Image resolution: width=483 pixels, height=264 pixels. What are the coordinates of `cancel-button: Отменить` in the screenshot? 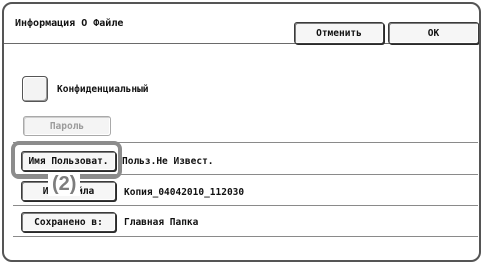 It's located at (339, 33).